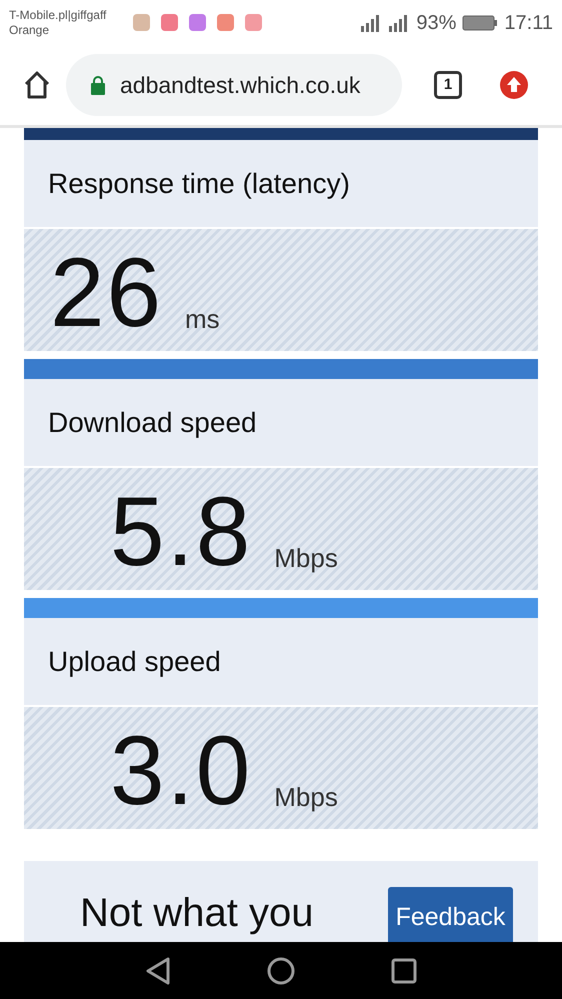 The height and width of the screenshot is (999, 562). What do you see at coordinates (197, 913) in the screenshot?
I see `card-heading: Not what you` at bounding box center [197, 913].